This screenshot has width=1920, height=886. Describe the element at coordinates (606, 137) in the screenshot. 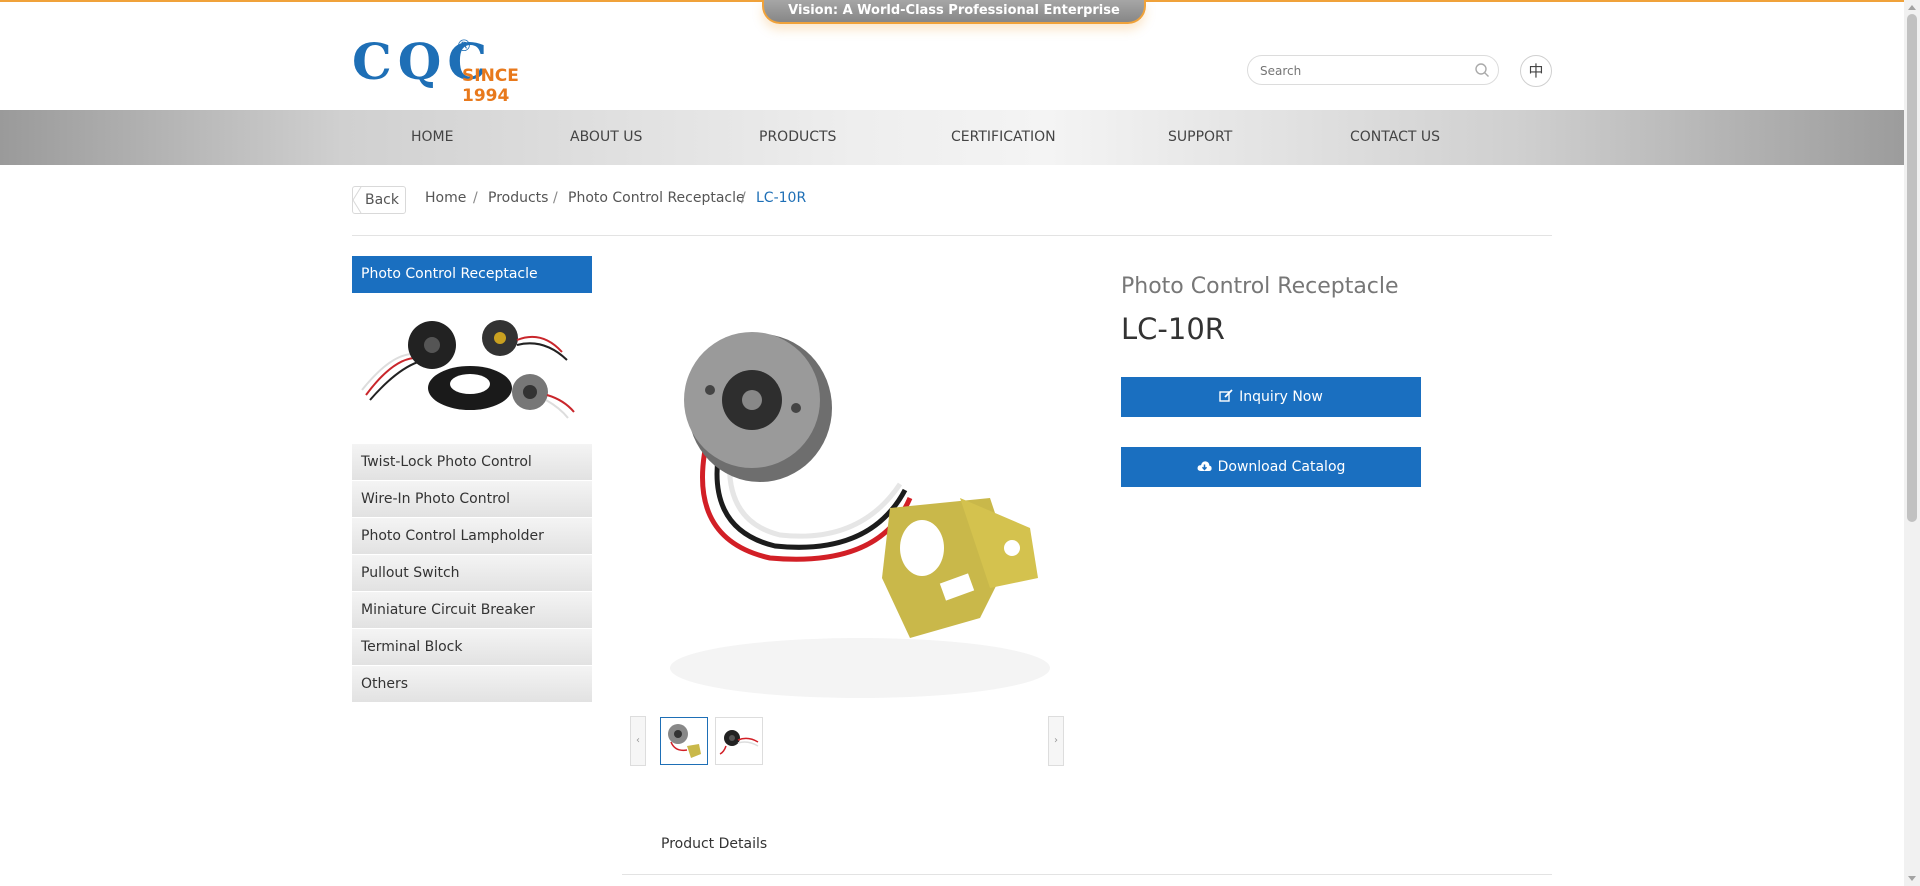

I see `nav-about-us: ABOUT US` at that location.